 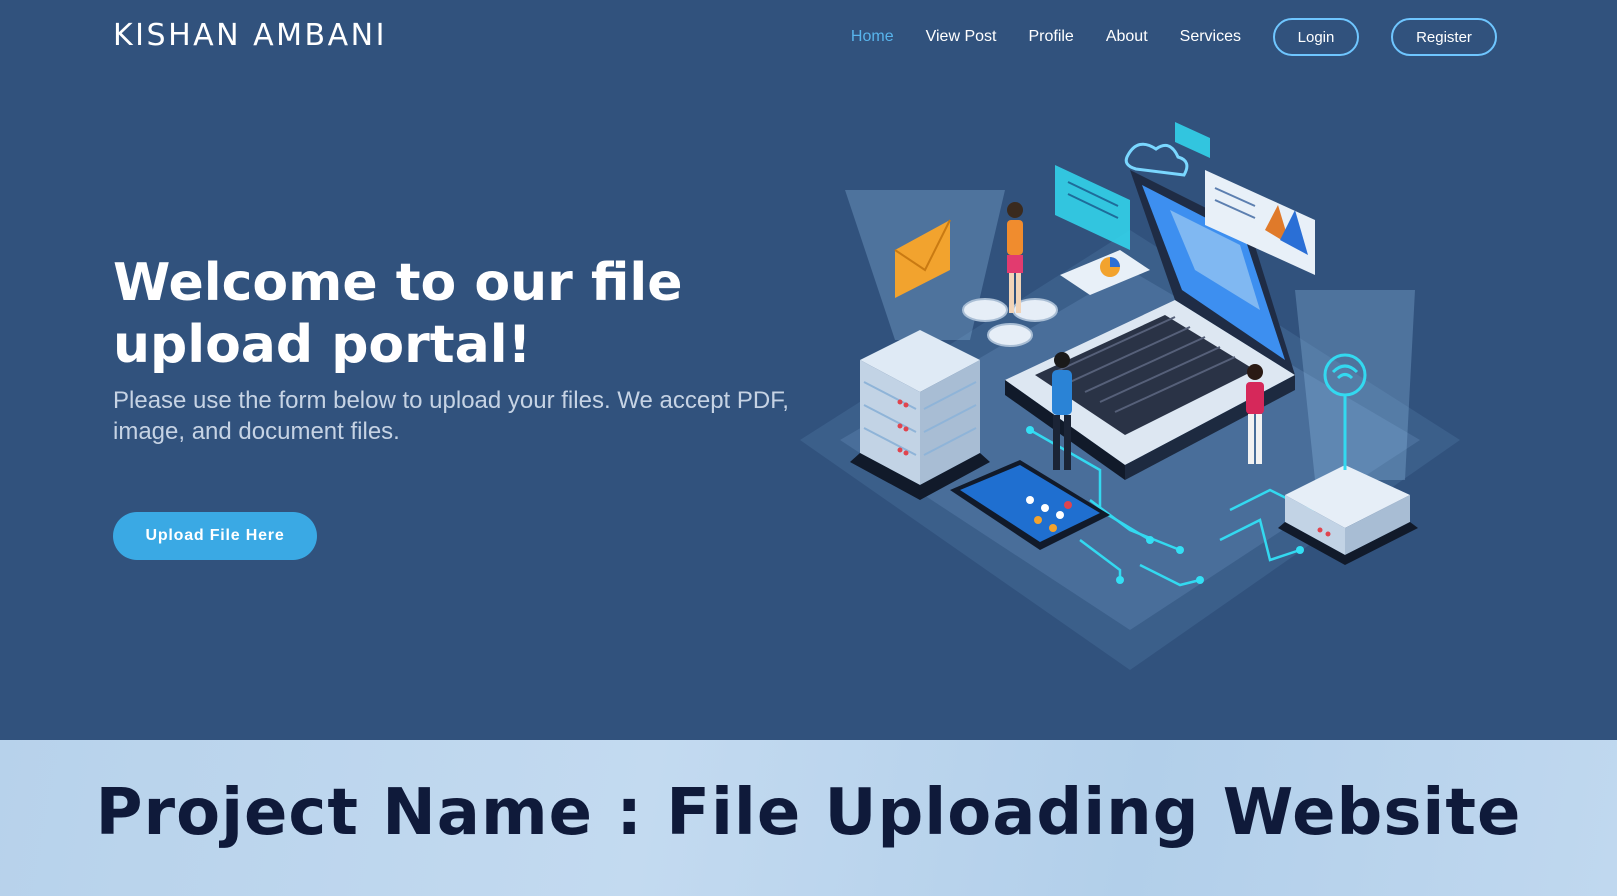 I want to click on nav-view-post: View Post, so click(x=961, y=37).